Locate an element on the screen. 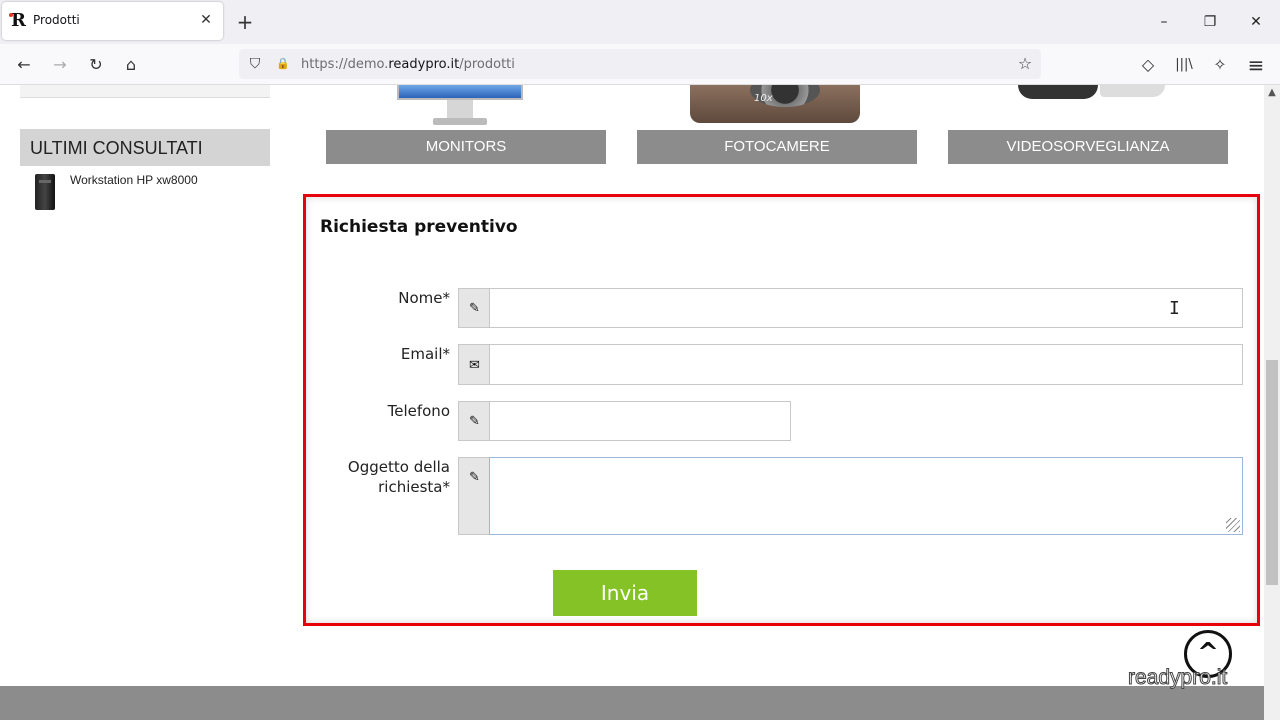 The height and width of the screenshot is (720, 1280). category-videosorveglianza-button: VIDEOSORVEGLIANZA is located at coordinates (1088, 147).